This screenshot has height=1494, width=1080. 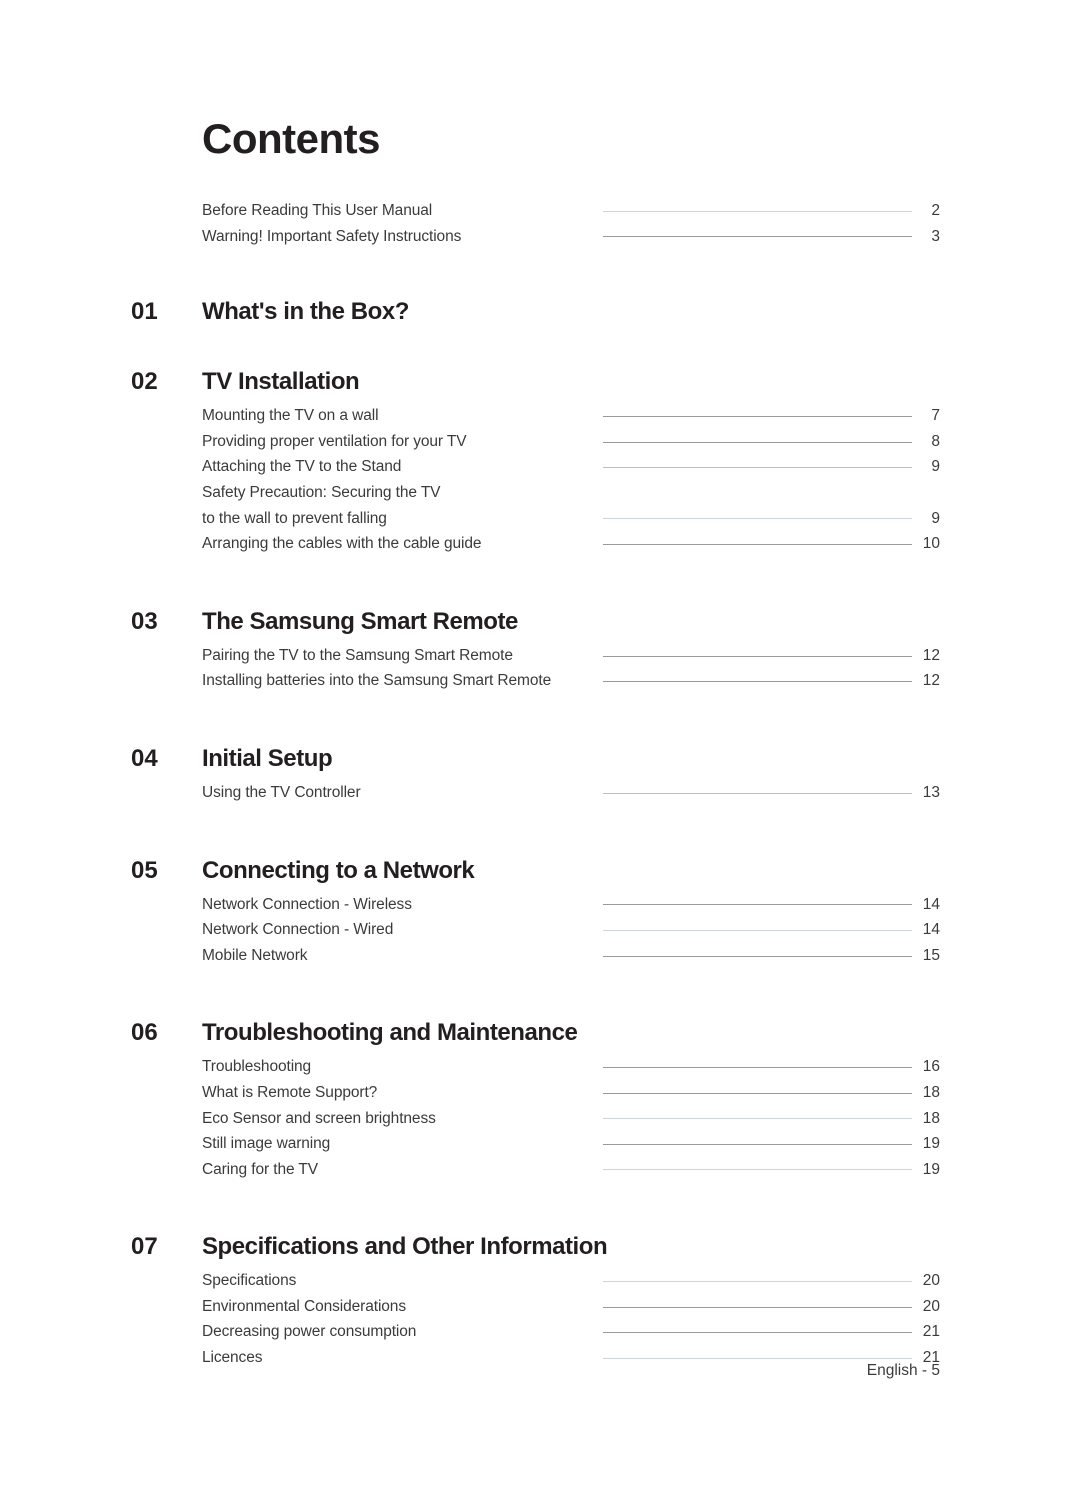 I want to click on toc-entry: Decreasing power consumption 21, so click(x=540, y=1332).